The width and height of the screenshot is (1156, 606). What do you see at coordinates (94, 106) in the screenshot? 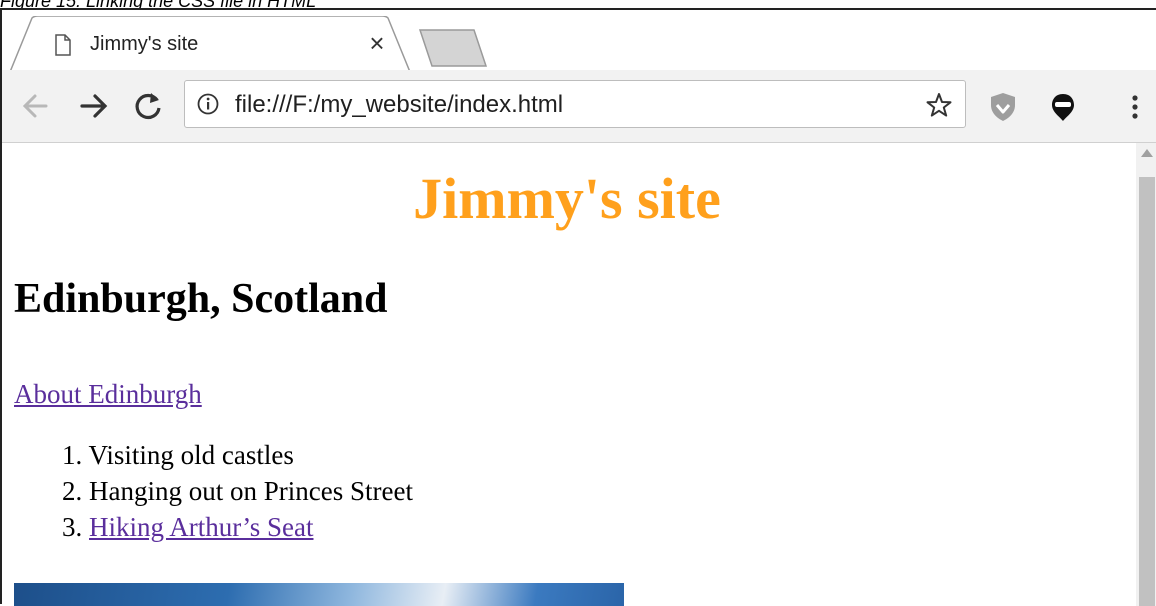
I see `forward-icon` at bounding box center [94, 106].